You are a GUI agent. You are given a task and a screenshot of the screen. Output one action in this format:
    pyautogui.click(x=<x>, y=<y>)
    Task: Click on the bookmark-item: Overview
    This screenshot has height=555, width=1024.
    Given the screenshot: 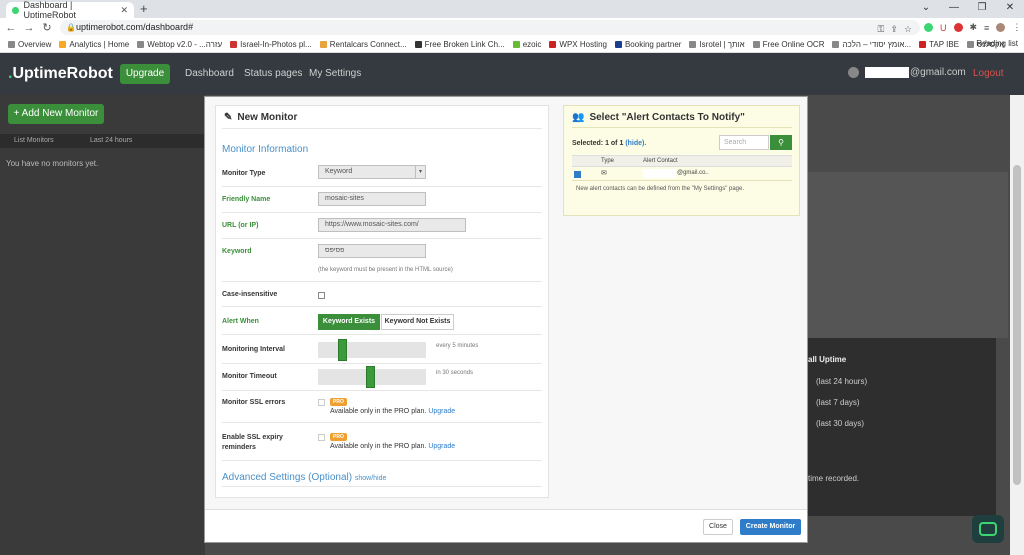 What is the action you would take?
    pyautogui.click(x=29, y=44)
    